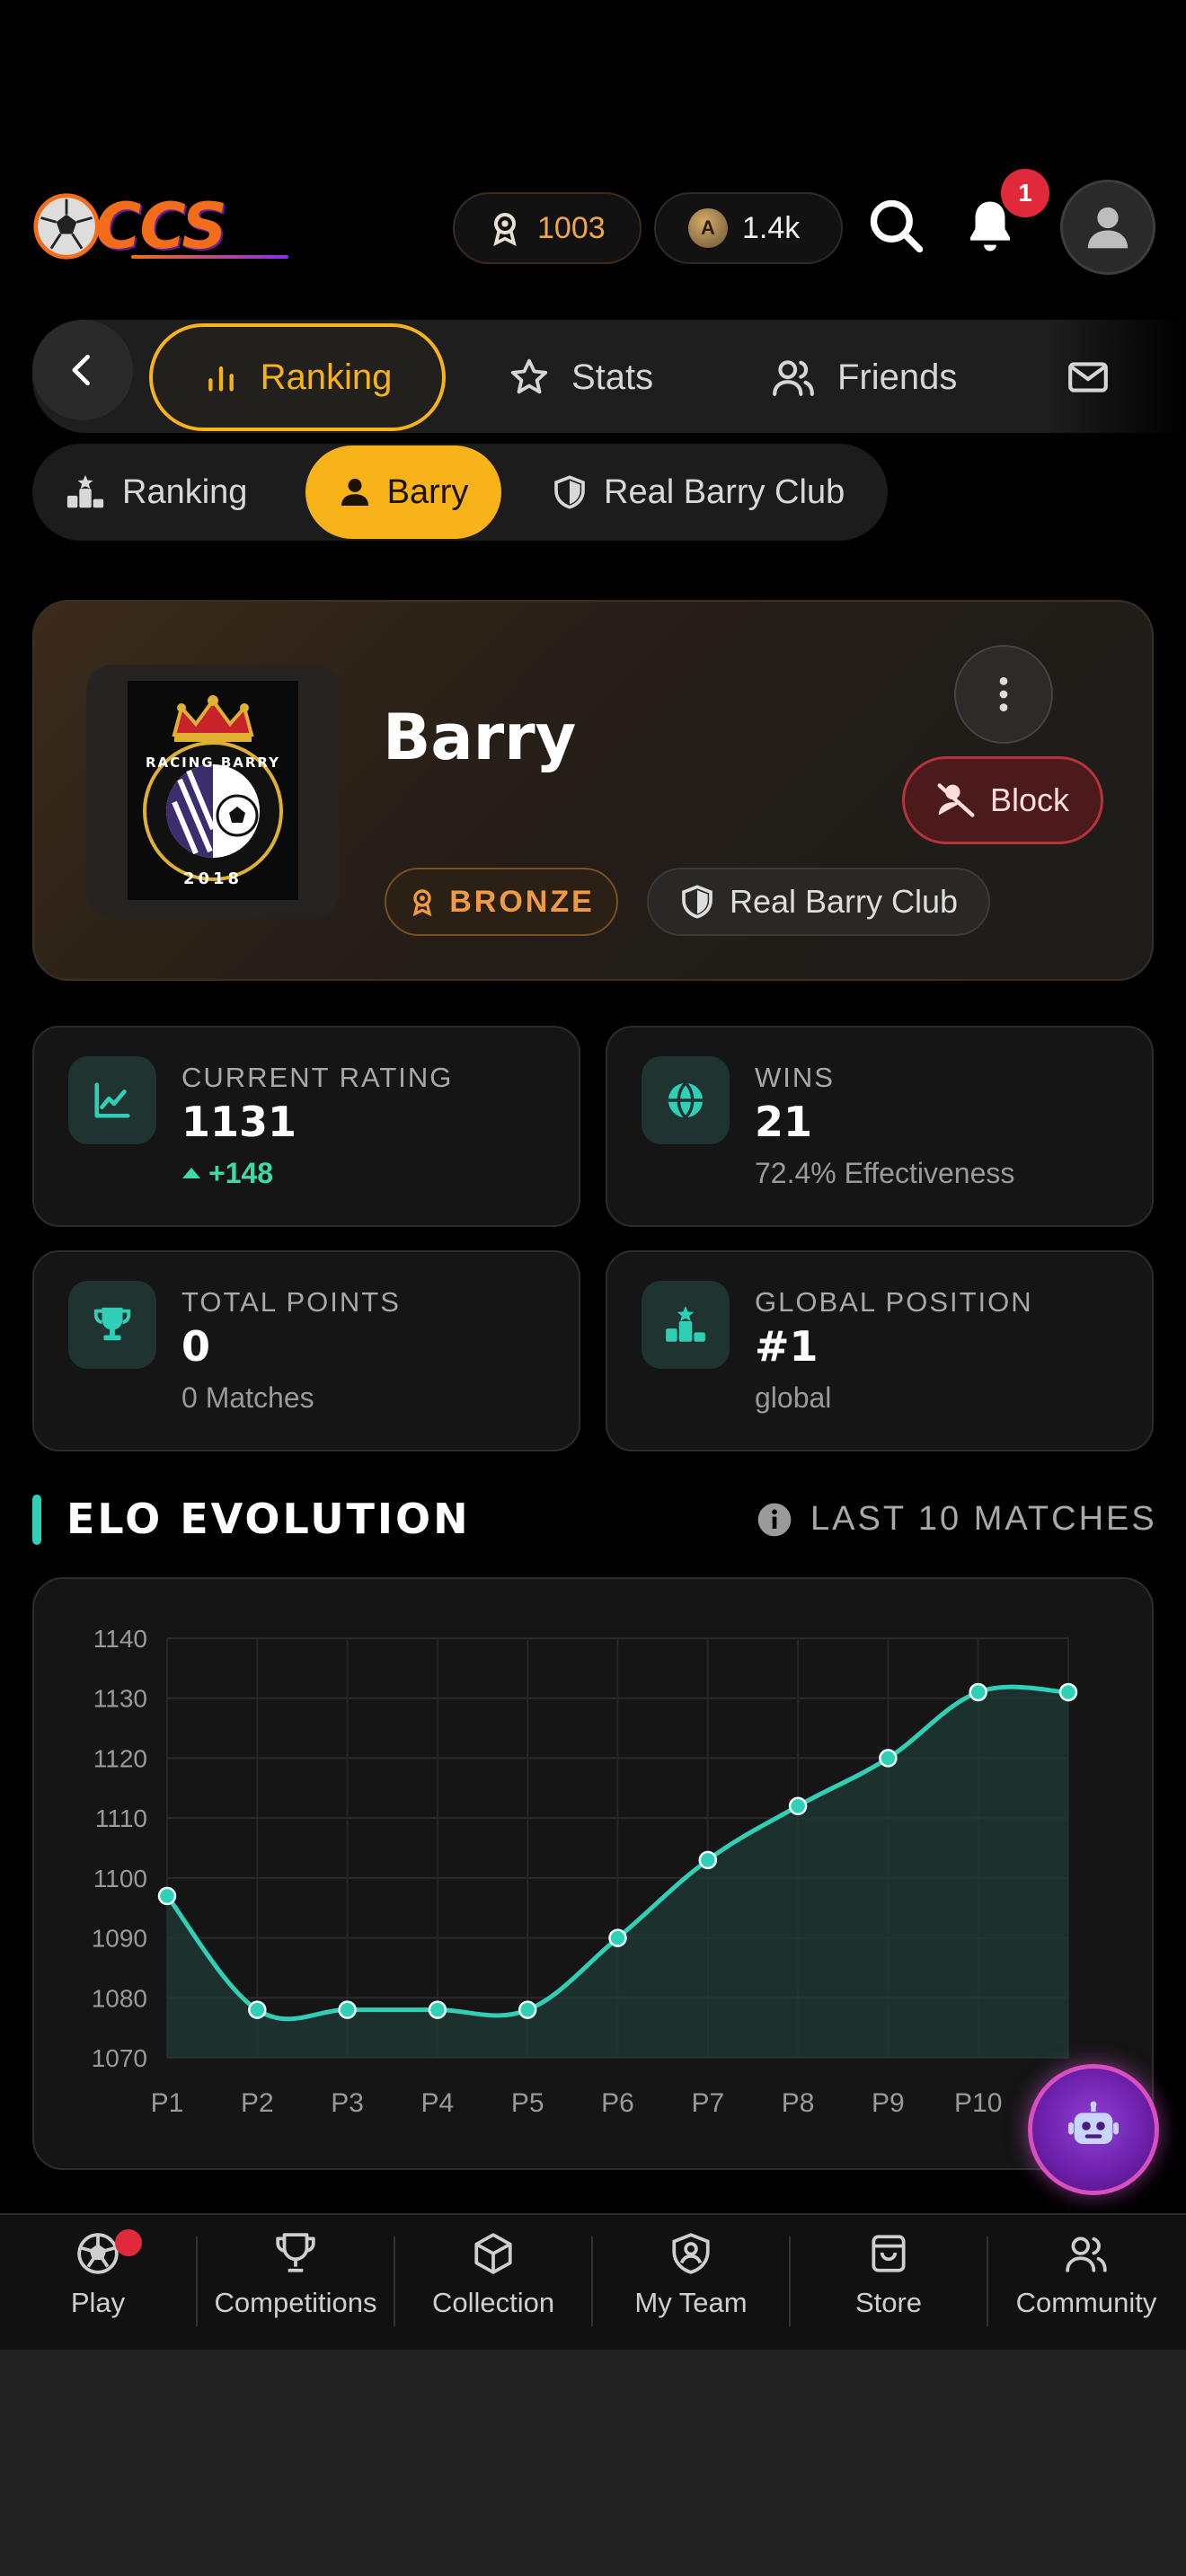 This screenshot has height=2576, width=1186. I want to click on info-icon, so click(774, 1519).